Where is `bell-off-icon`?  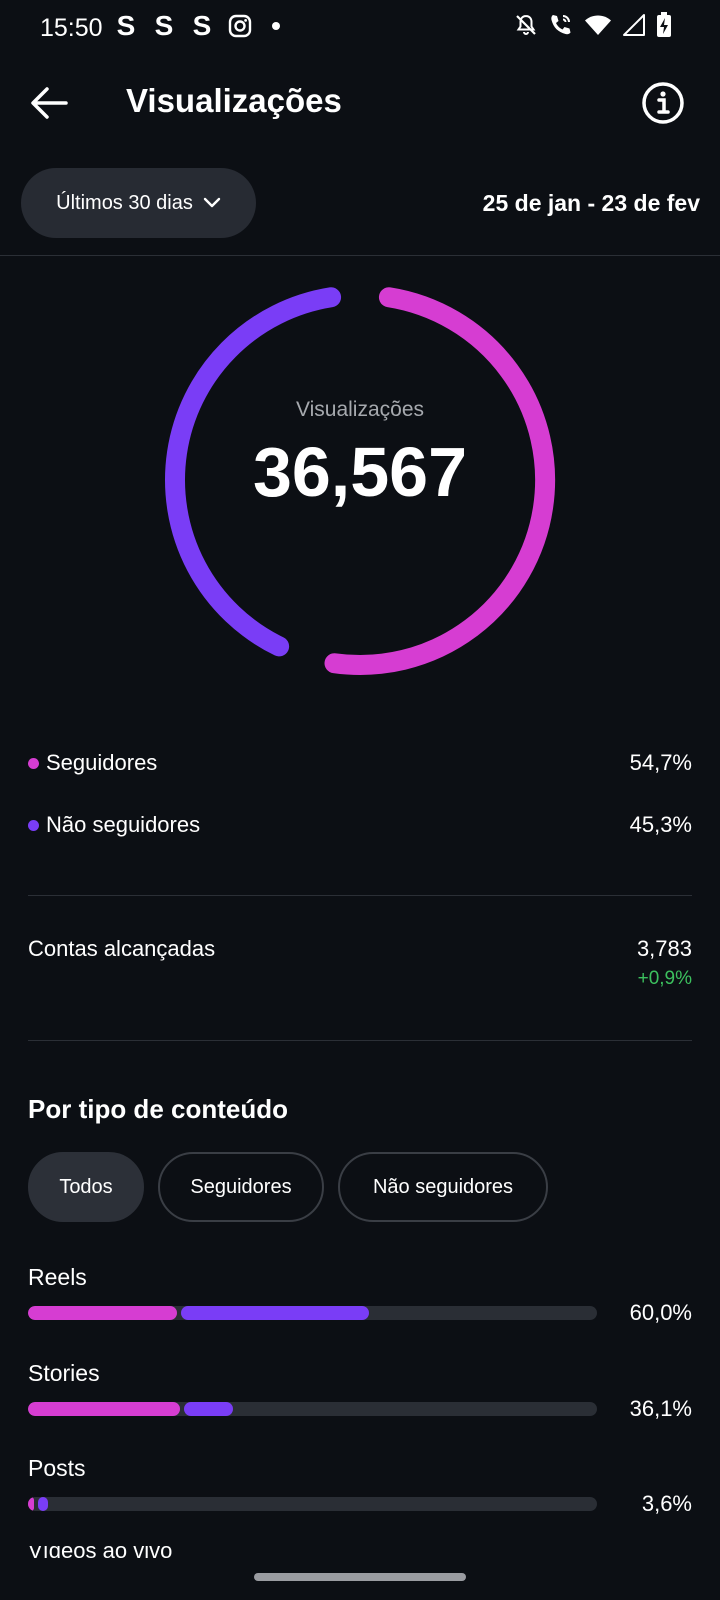
bell-off-icon is located at coordinates (526, 24).